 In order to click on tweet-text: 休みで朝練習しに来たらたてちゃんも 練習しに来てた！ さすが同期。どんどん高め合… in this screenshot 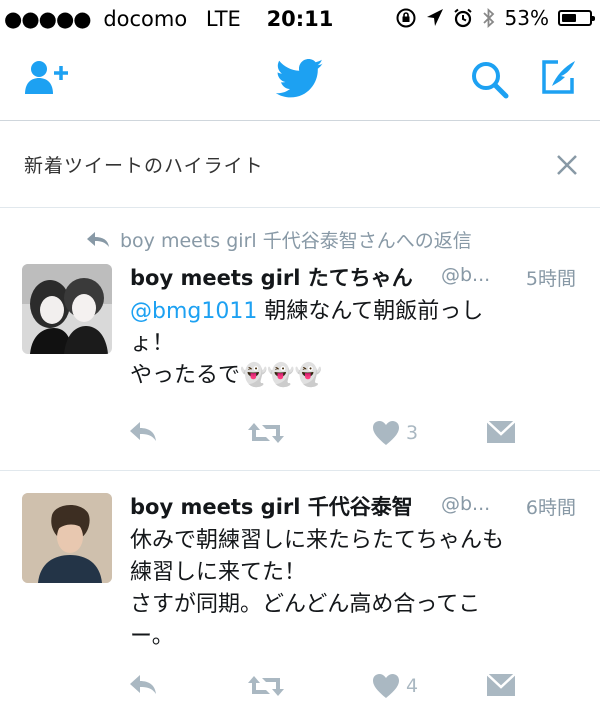, I will do `click(355, 589)`.